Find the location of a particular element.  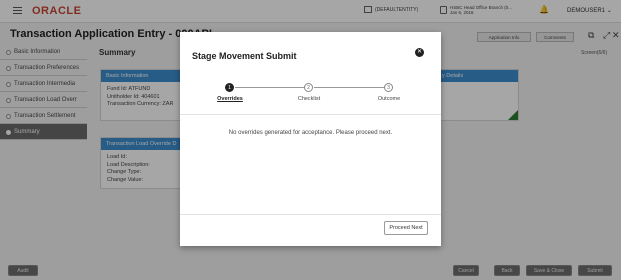

proceed-next-button: Proceed Next is located at coordinates (406, 228).